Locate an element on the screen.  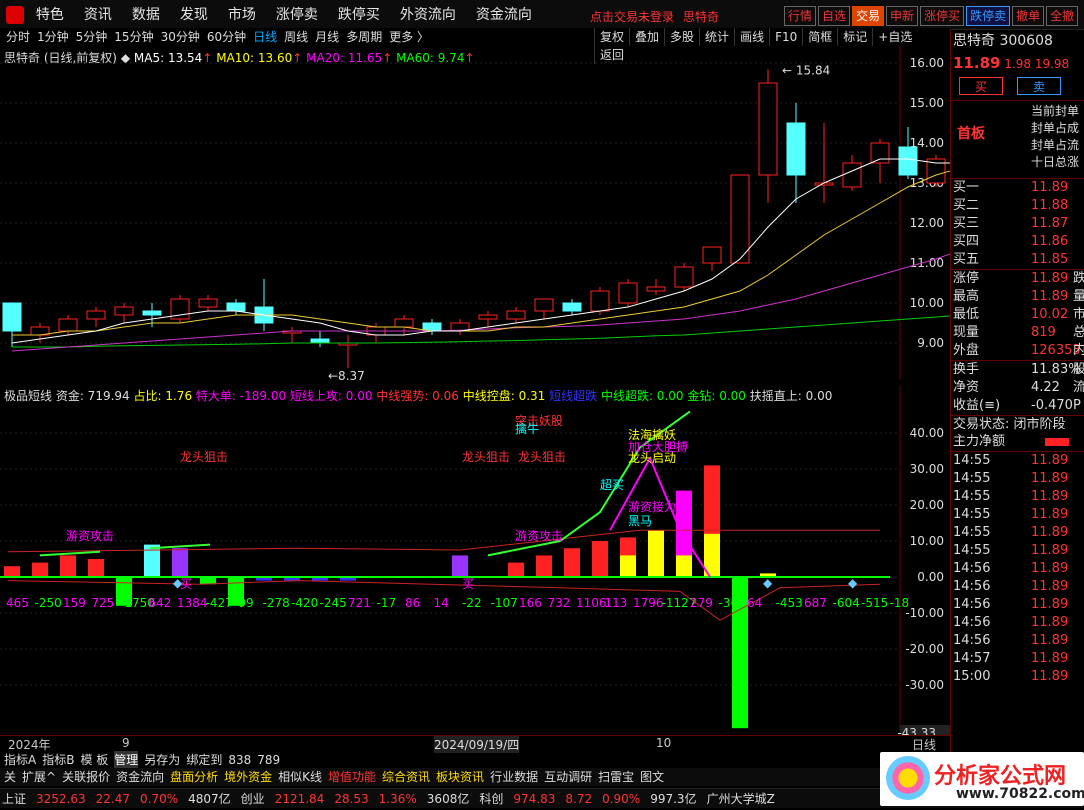
stats-row: 现量 819 总 is located at coordinates (1017, 333).